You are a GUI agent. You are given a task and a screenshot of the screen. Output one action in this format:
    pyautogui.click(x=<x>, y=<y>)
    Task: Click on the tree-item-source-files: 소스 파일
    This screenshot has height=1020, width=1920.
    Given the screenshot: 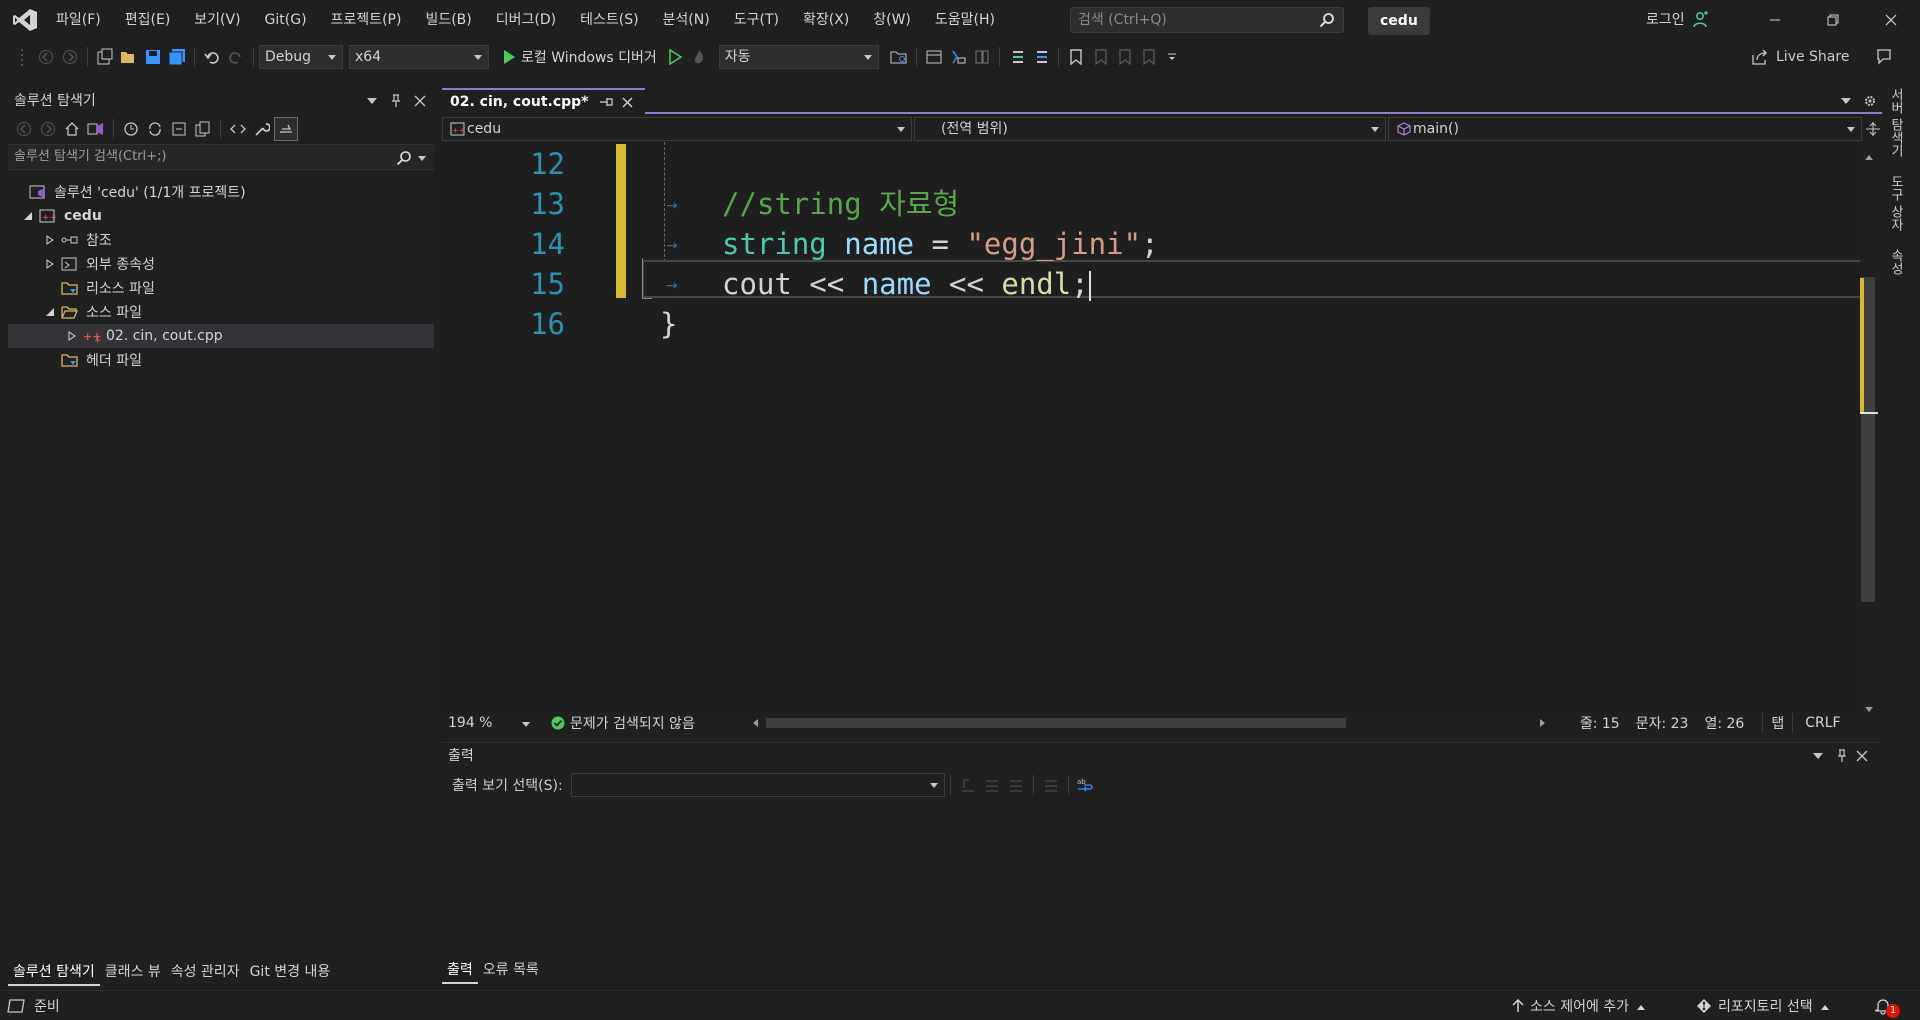 What is the action you would take?
    pyautogui.click(x=221, y=312)
    